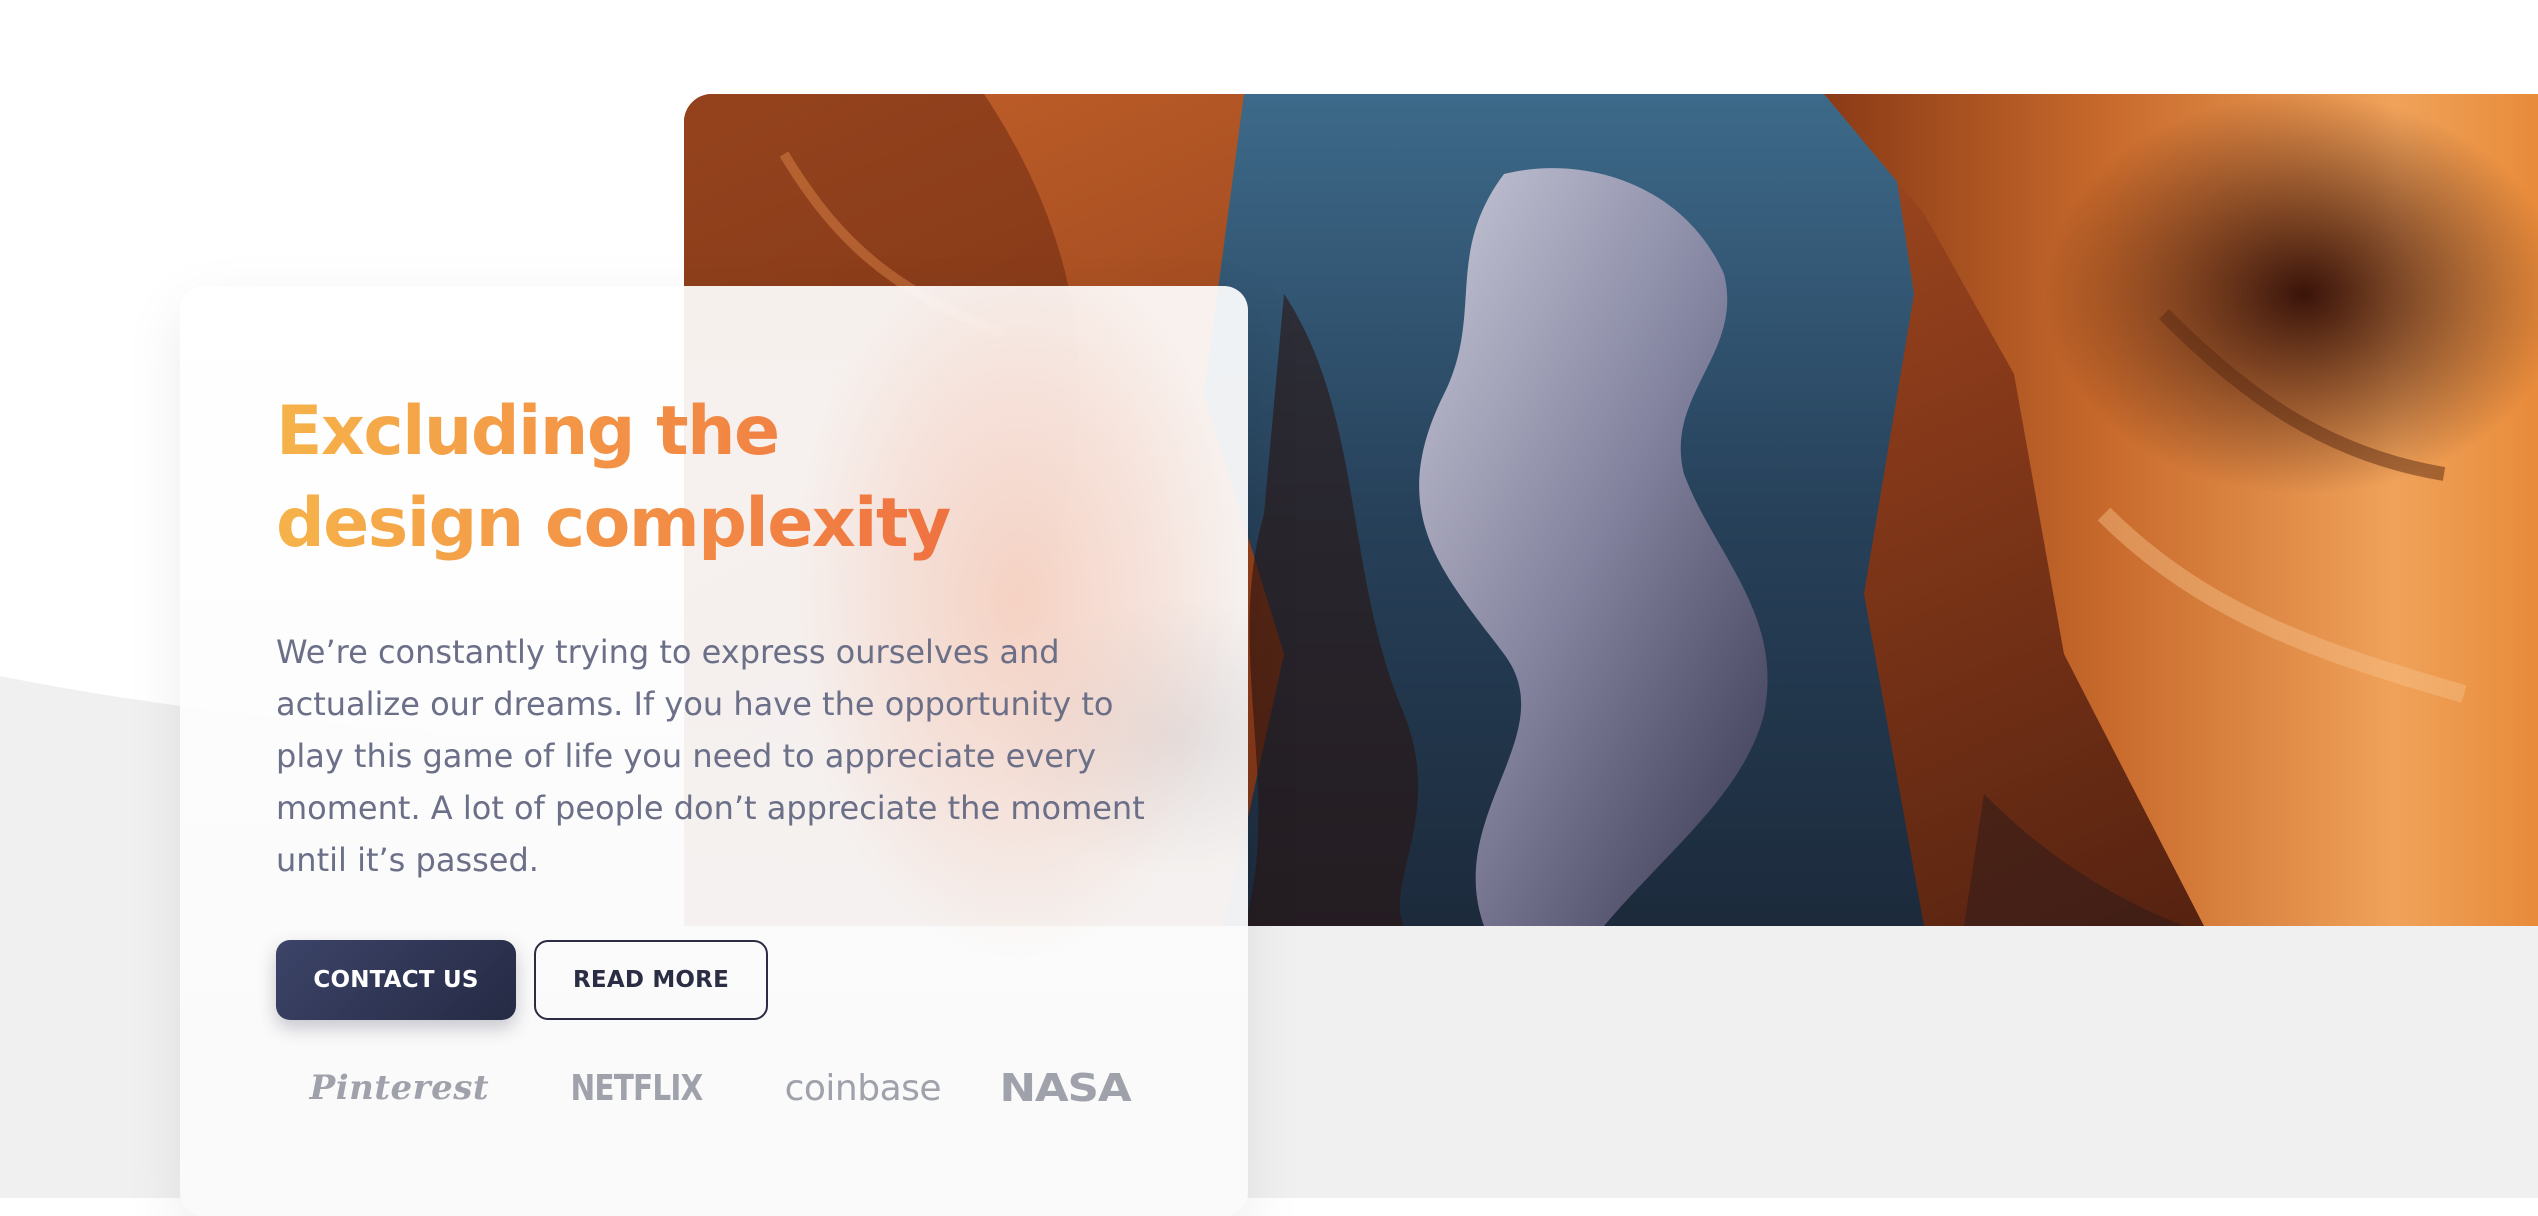  Describe the element at coordinates (637, 1088) in the screenshot. I see `netflix-logo: NETFLIX` at that location.